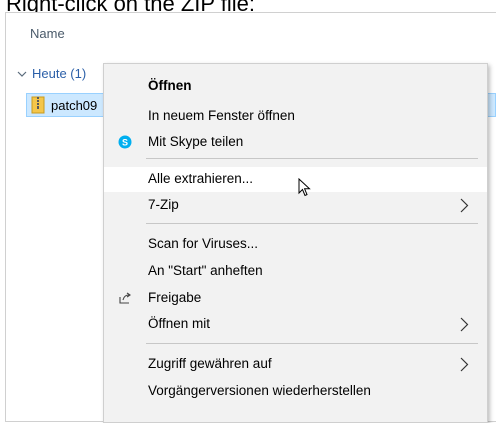  What do you see at coordinates (22, 74) in the screenshot?
I see `chevron-down-icon` at bounding box center [22, 74].